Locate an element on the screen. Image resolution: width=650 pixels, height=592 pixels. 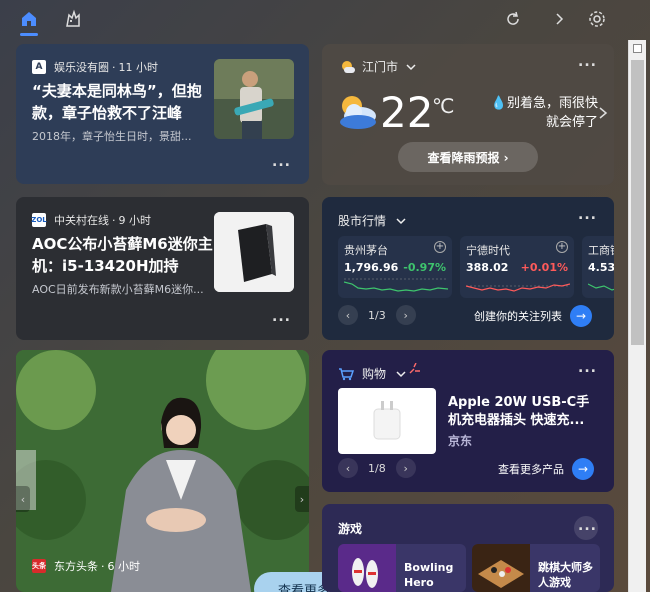
source-logo: A is located at coordinates (39, 67).